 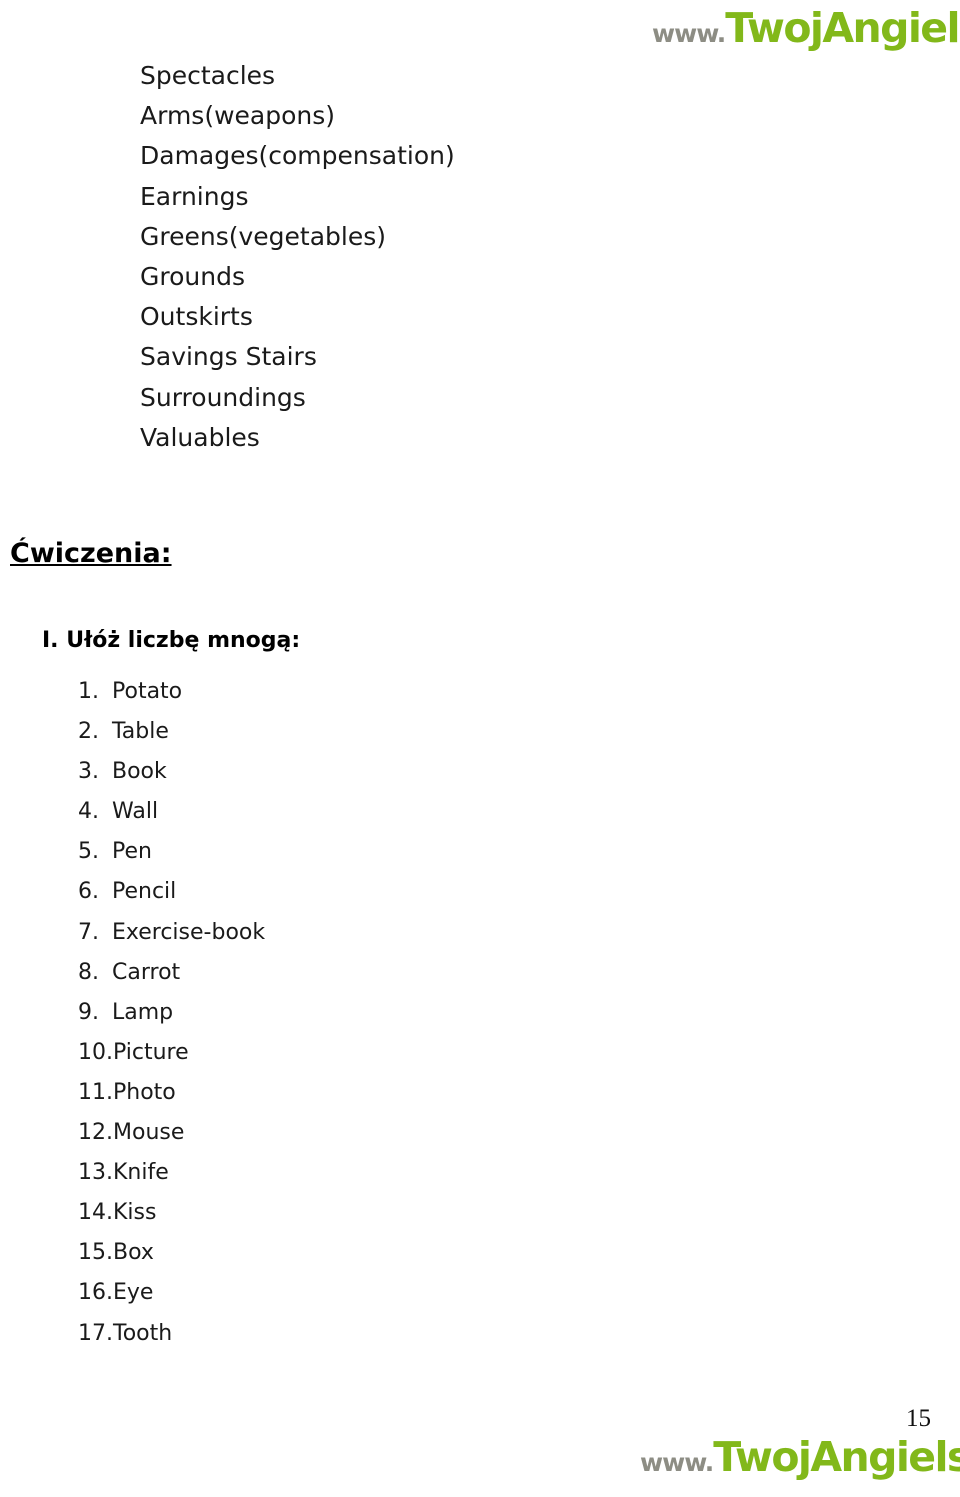 What do you see at coordinates (144, 1092) in the screenshot?
I see `list-item-word: Photo` at bounding box center [144, 1092].